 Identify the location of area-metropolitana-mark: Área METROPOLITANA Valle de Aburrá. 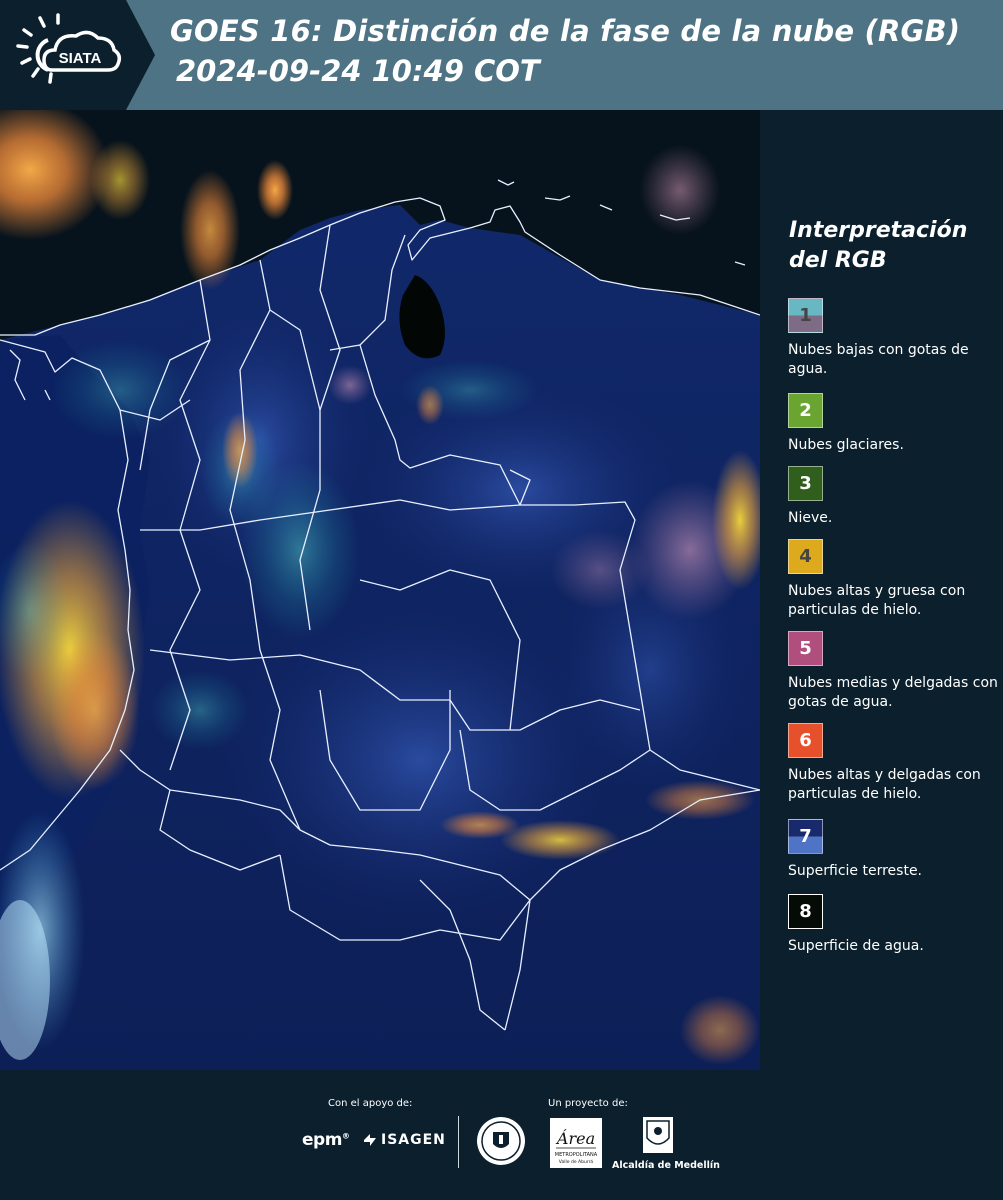
(576, 1143).